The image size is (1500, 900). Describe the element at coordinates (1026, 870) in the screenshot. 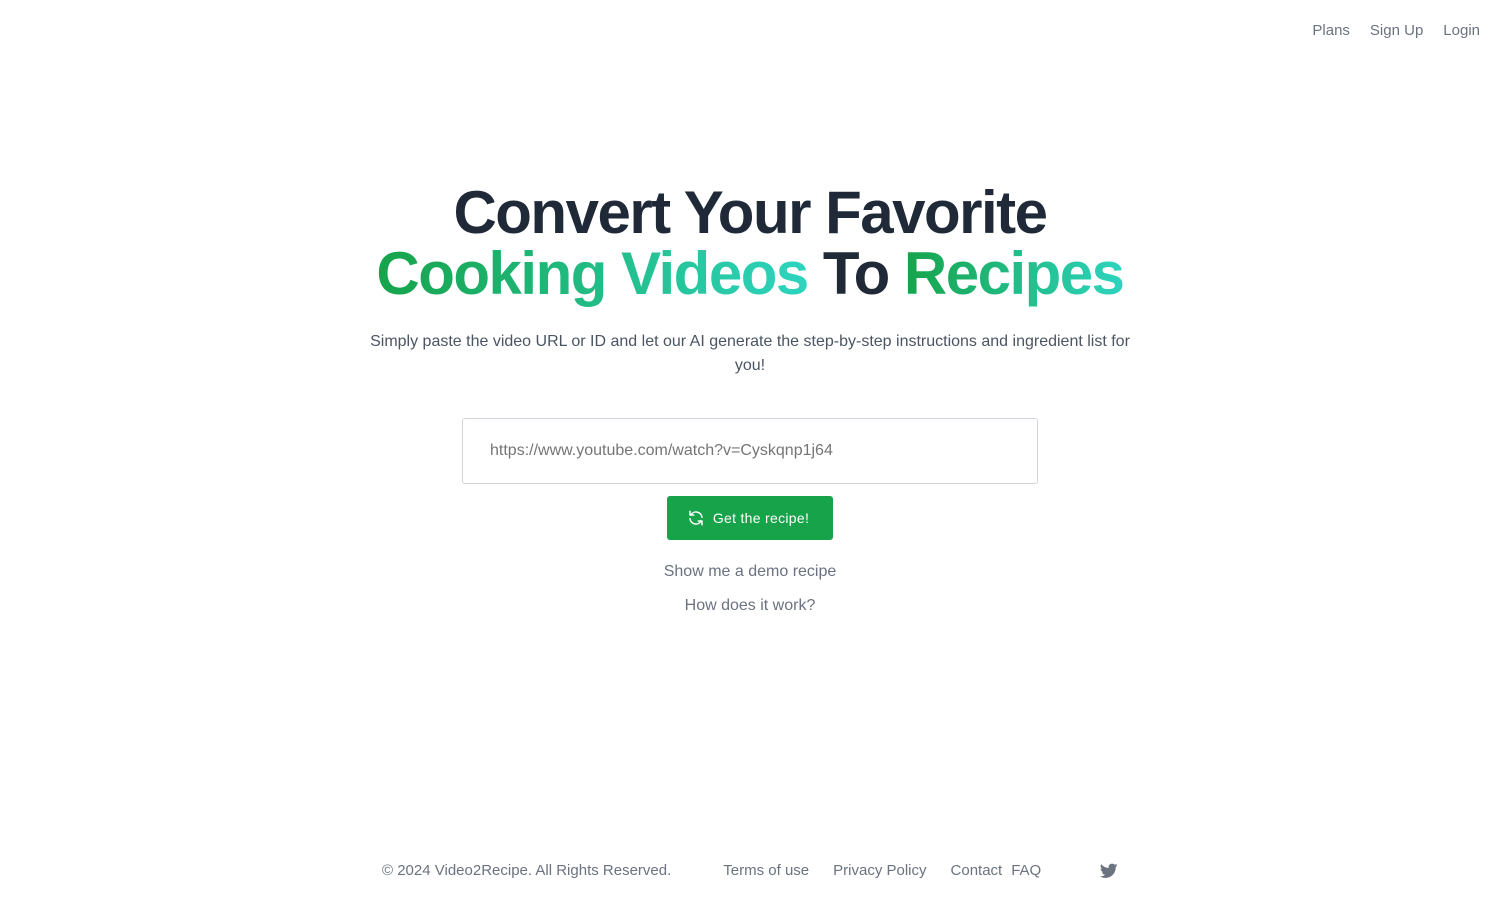

I see `footer-faq-link: FAQ` at that location.